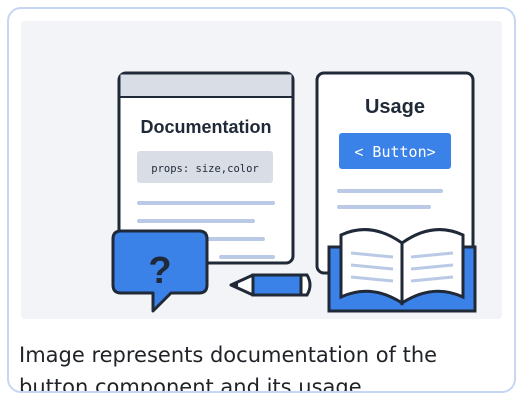  What do you see at coordinates (270, 285) in the screenshot?
I see `pencil-icon` at bounding box center [270, 285].